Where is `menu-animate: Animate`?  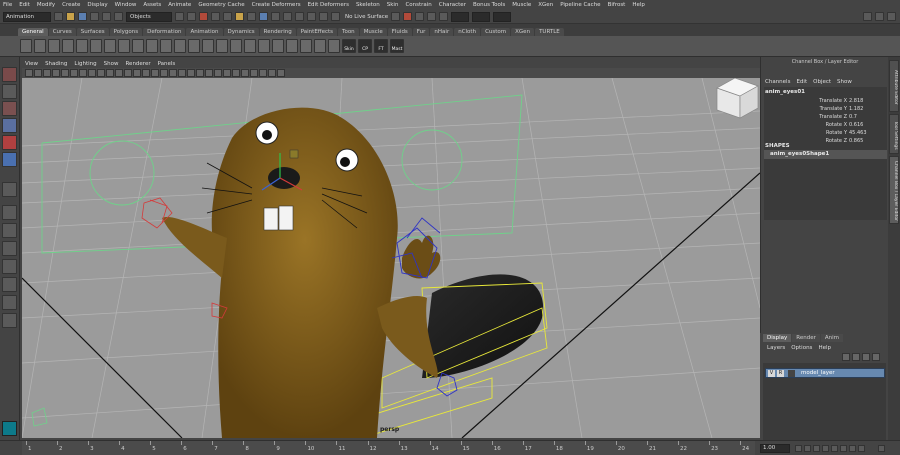 menu-animate: Animate is located at coordinates (179, 5).